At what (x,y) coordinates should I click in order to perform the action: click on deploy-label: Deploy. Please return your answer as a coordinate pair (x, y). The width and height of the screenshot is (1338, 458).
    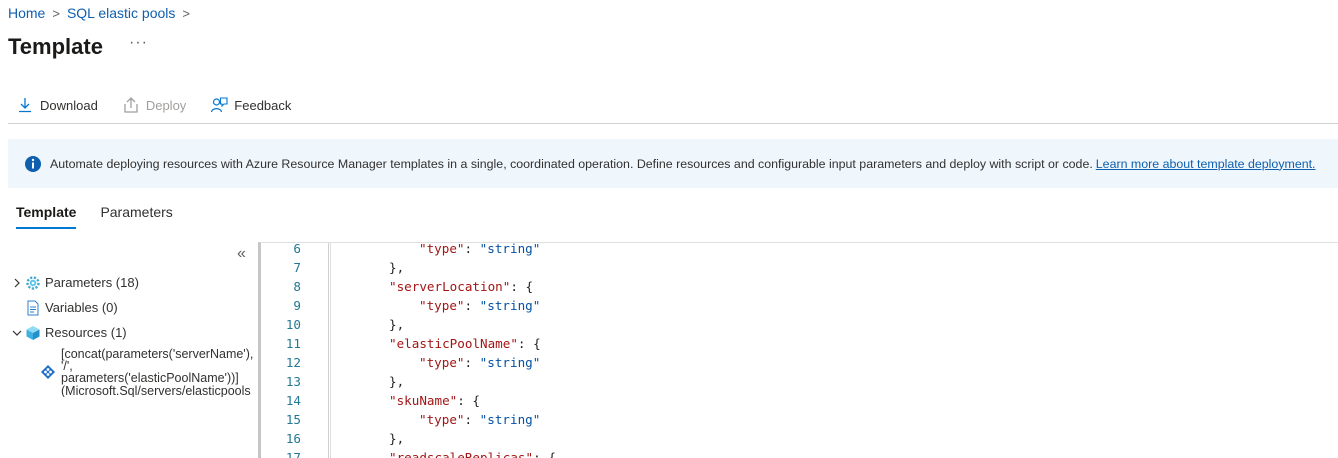
    Looking at the image, I should click on (166, 105).